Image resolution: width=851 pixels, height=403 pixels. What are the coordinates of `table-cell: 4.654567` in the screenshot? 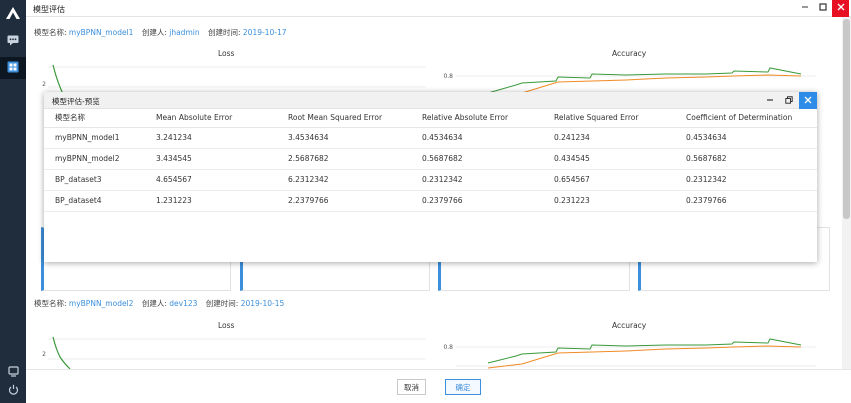 It's located at (211, 180).